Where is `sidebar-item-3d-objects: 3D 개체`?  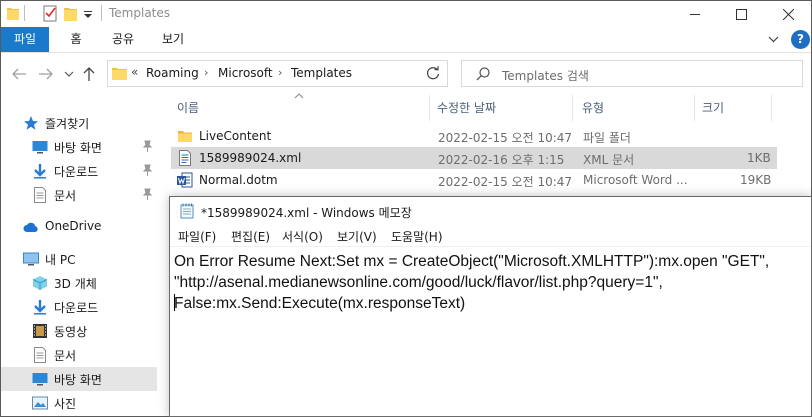 sidebar-item-3d-objects: 3D 개체 is located at coordinates (79, 283).